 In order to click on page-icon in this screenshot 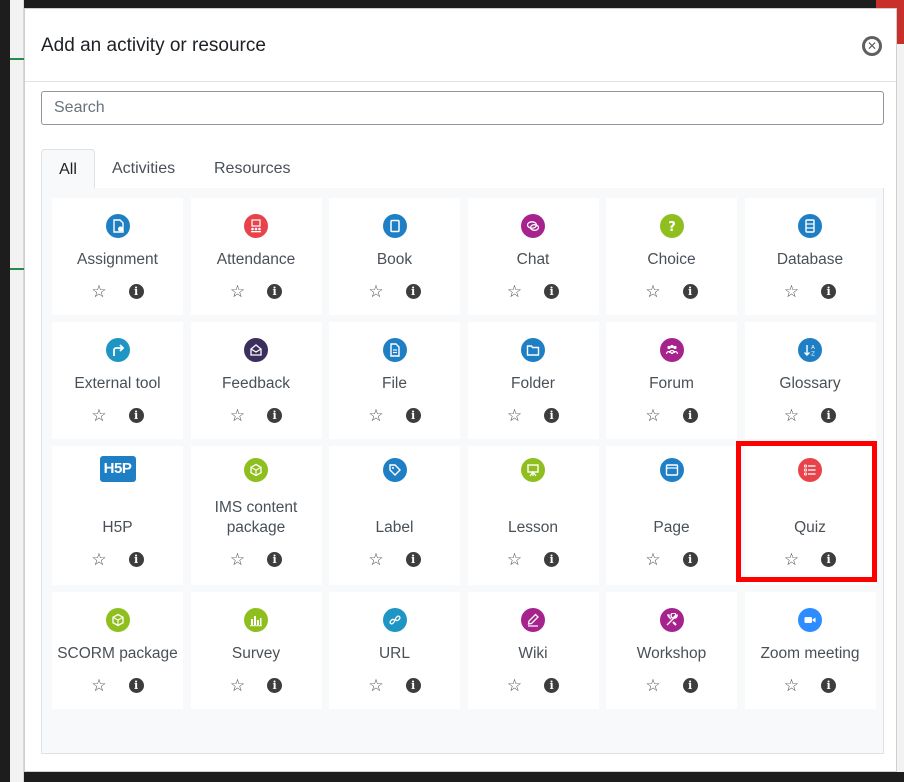, I will do `click(671, 470)`.